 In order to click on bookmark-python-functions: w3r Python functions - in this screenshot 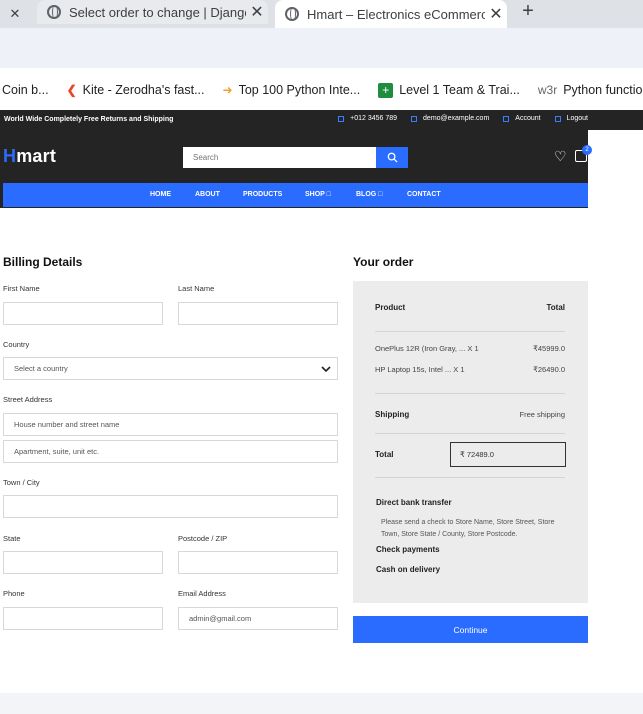, I will do `click(590, 90)`.